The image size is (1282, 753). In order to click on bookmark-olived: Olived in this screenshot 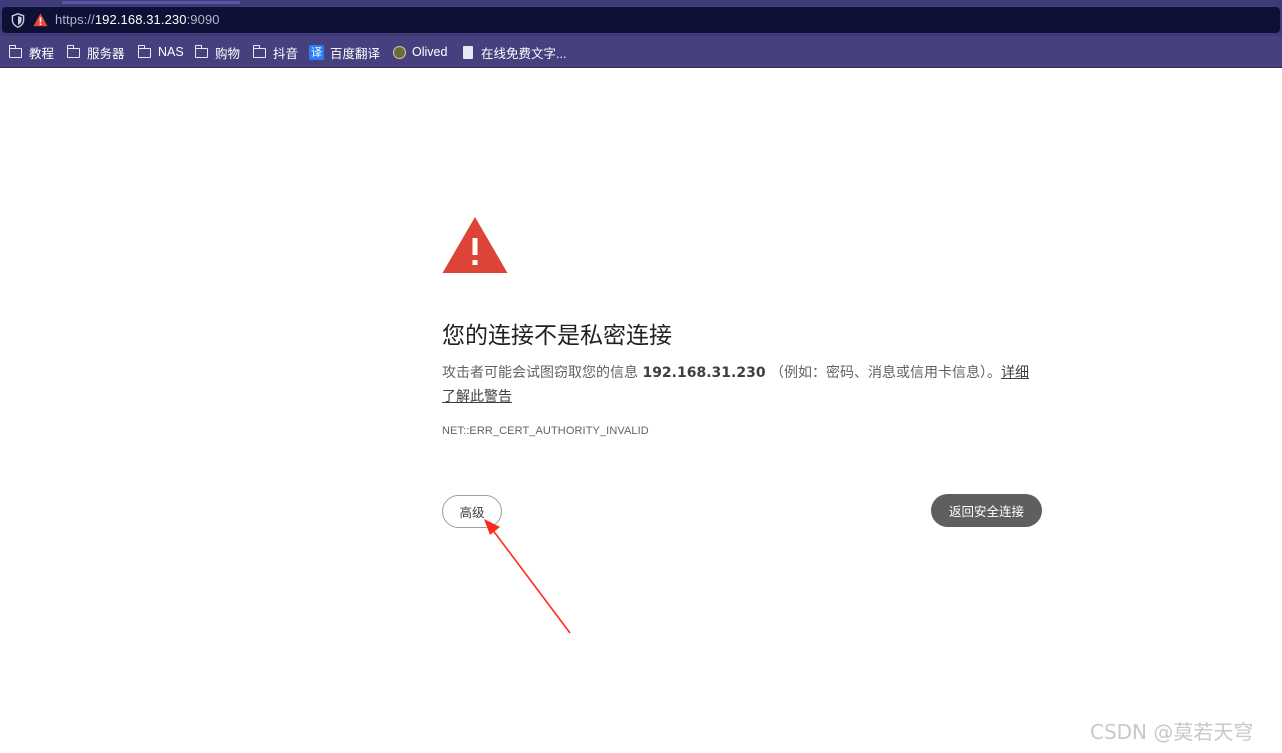, I will do `click(420, 52)`.